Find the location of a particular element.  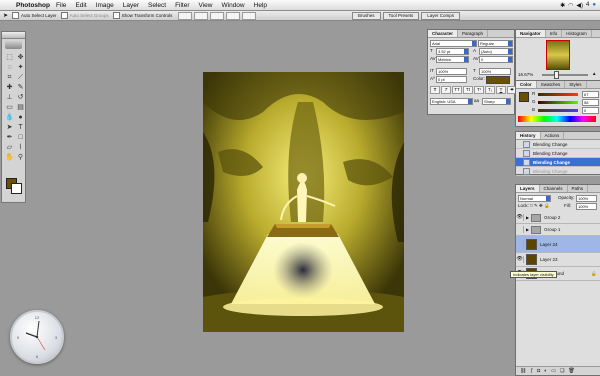

crop-tool-icon: ⌗ is located at coordinates (9, 78).